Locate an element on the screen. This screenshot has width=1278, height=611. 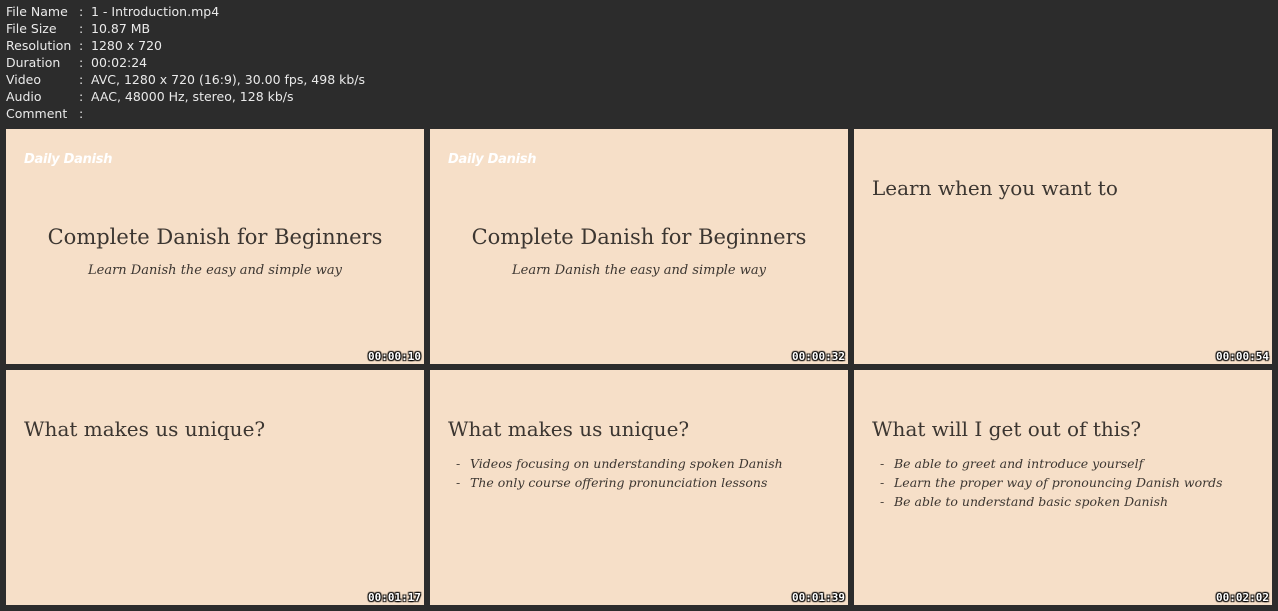
bullet-text: Be able to greet and introduce yourself is located at coordinates (1019, 463).